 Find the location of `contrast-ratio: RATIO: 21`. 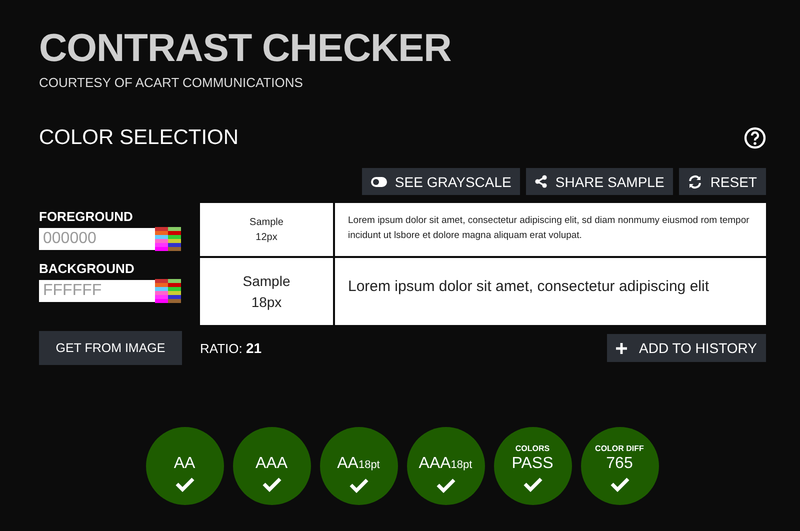

contrast-ratio: RATIO: 21 is located at coordinates (231, 348).